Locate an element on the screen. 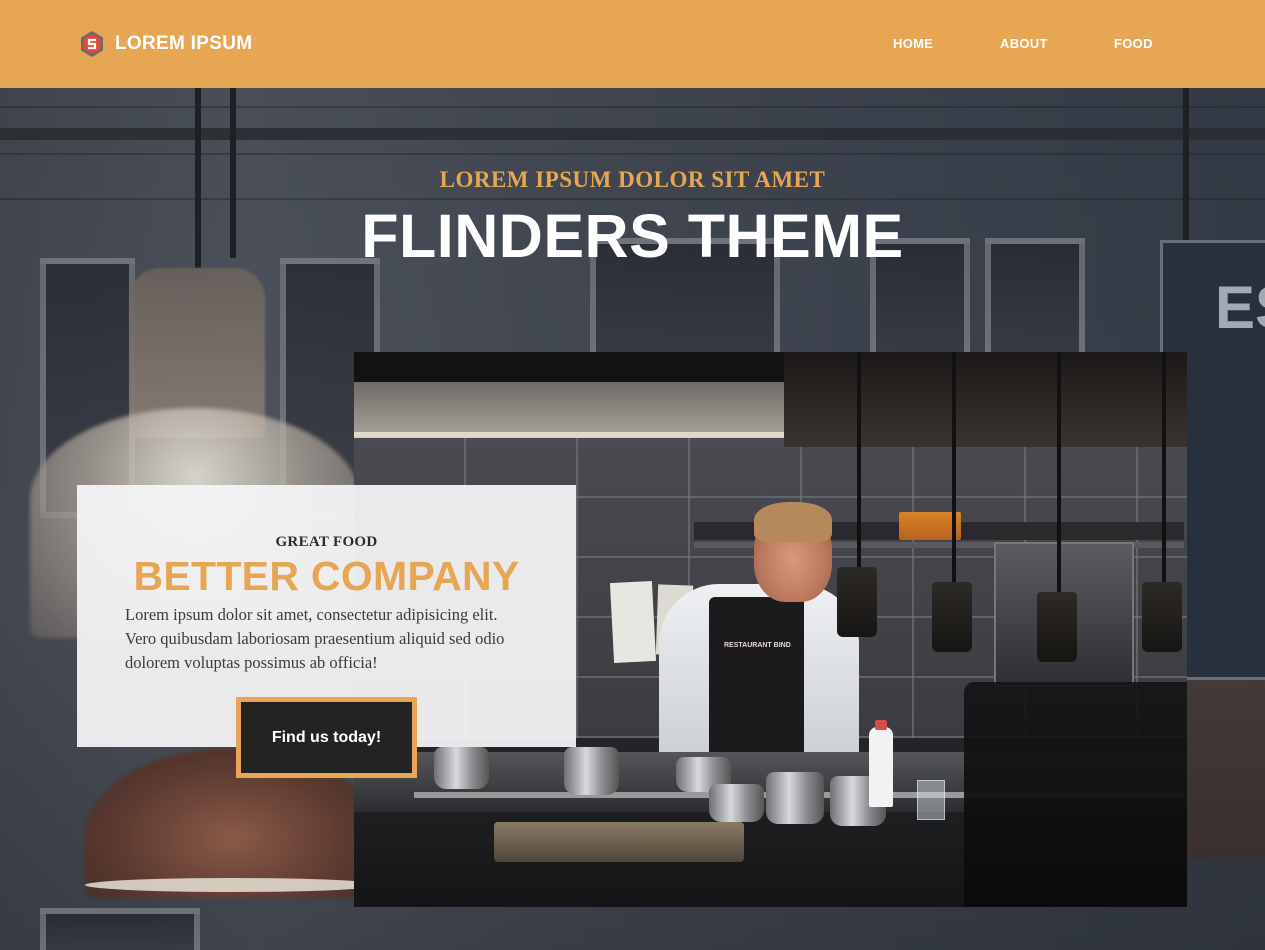  hood-right is located at coordinates (985, 399).